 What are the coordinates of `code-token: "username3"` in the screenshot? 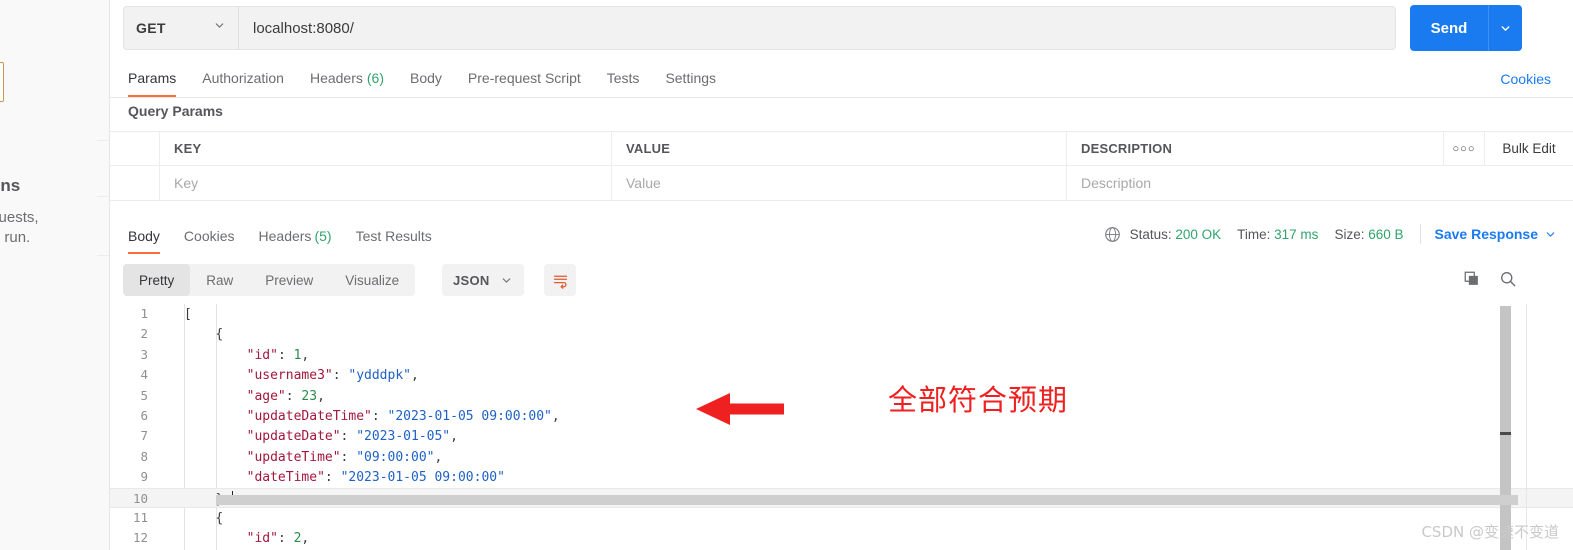 It's located at (289, 376).